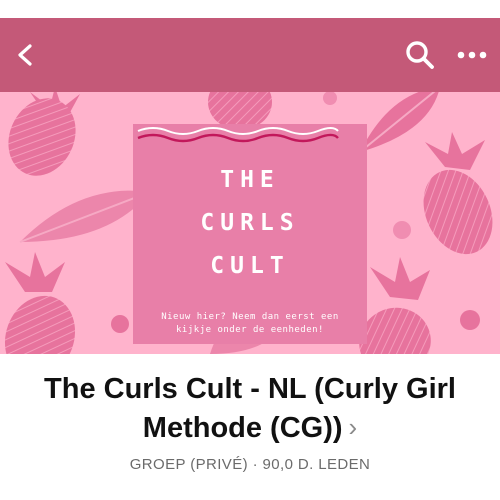  What do you see at coordinates (250, 180) in the screenshot?
I see `cover-title-line-1: THE` at bounding box center [250, 180].